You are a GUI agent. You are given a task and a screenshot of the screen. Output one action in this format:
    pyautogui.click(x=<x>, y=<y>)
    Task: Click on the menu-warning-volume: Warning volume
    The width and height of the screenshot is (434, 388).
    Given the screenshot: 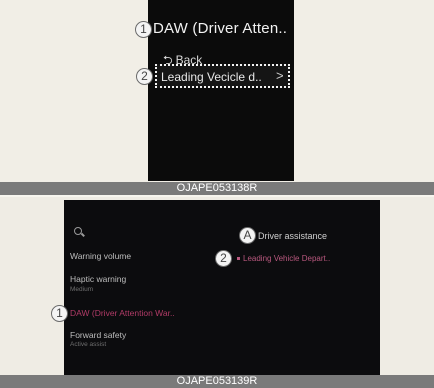 What is the action you would take?
    pyautogui.click(x=100, y=256)
    